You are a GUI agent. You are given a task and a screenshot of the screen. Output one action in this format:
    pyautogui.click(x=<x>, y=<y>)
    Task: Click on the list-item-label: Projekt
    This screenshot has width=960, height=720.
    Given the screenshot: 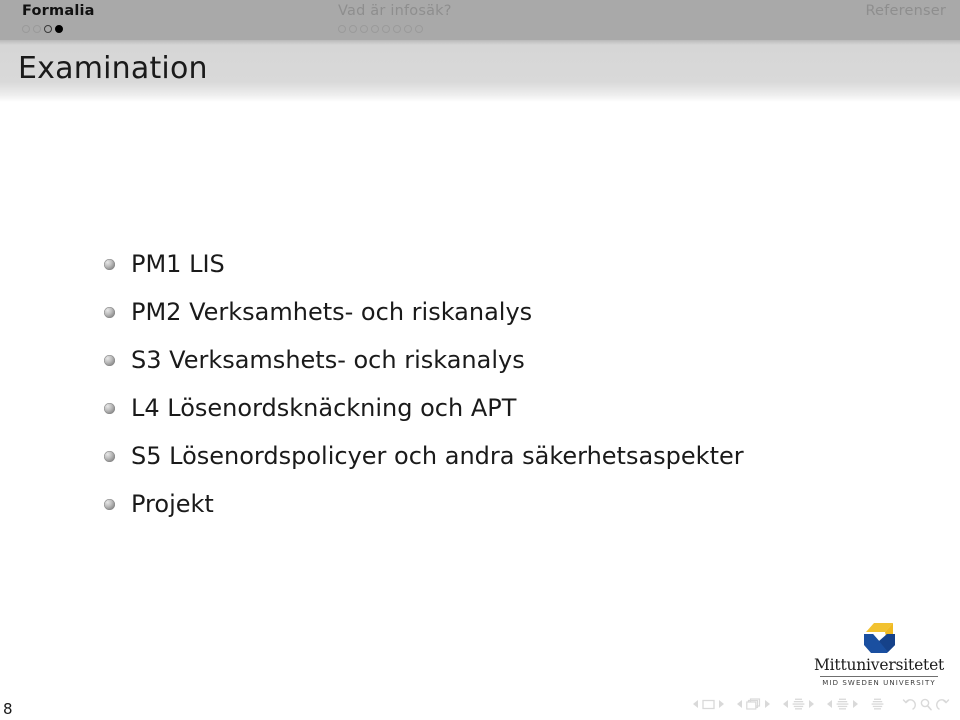 What is the action you would take?
    pyautogui.click(x=172, y=504)
    